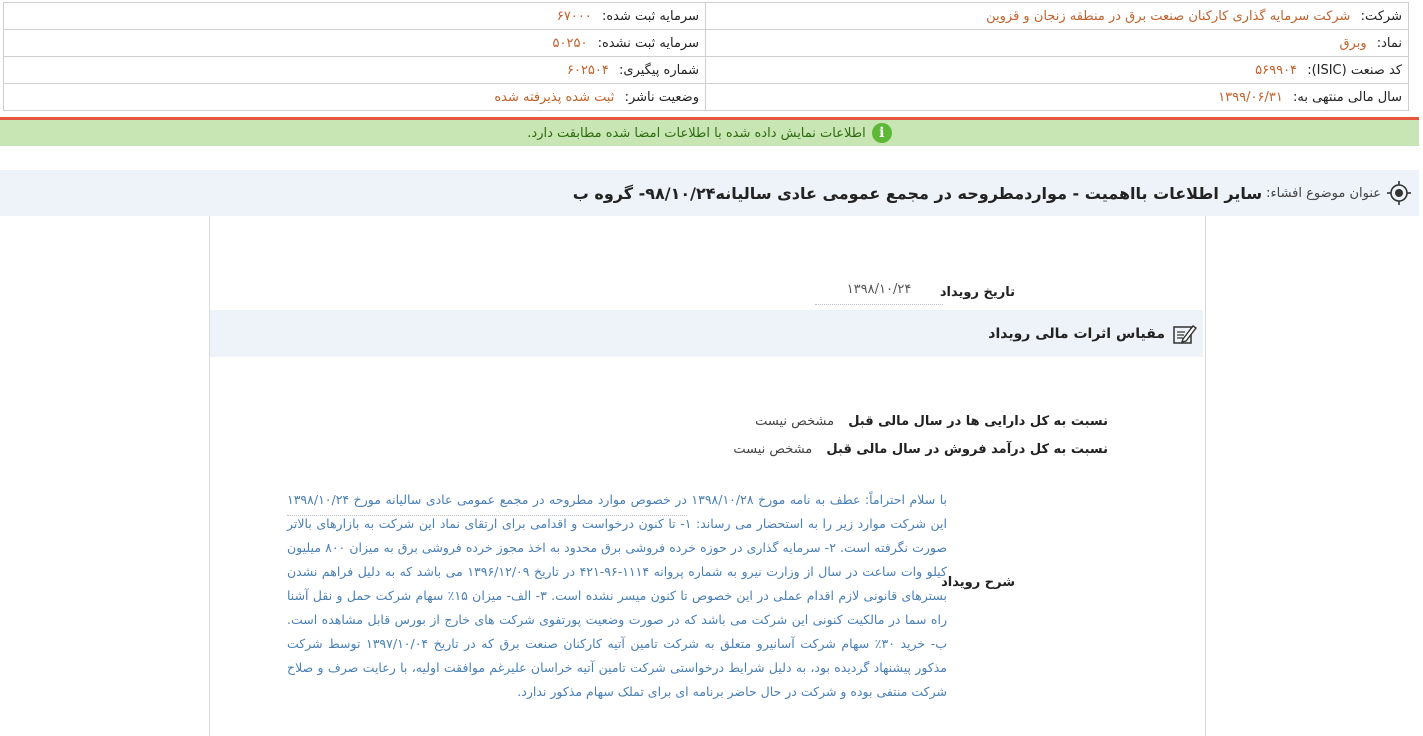 This screenshot has width=1423, height=736. I want to click on unregistered-capital-value: ۵۰۲۵۰, so click(570, 43).